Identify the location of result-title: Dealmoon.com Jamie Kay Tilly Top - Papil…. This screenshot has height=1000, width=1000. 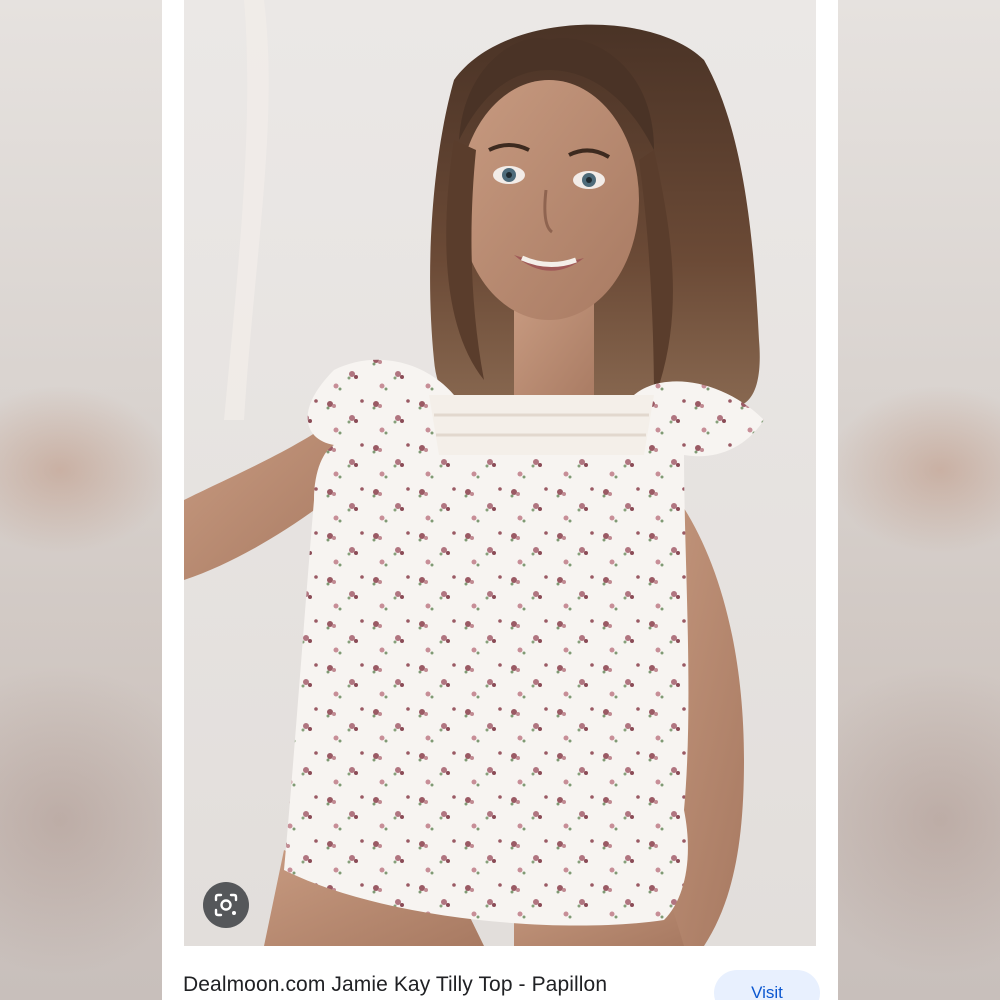
(395, 985).